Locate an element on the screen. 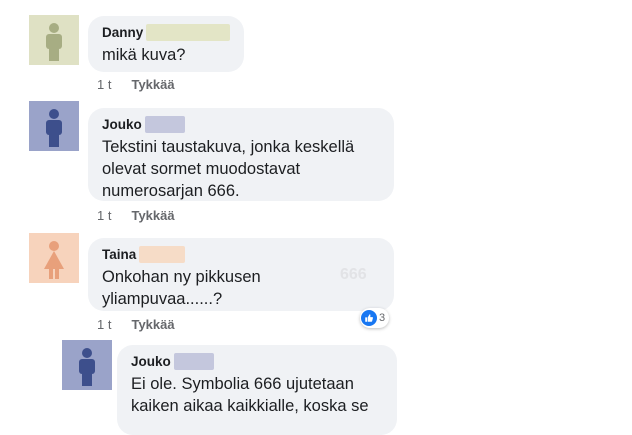 This screenshot has height=435, width=632. avatar-danny is located at coordinates (54, 40).